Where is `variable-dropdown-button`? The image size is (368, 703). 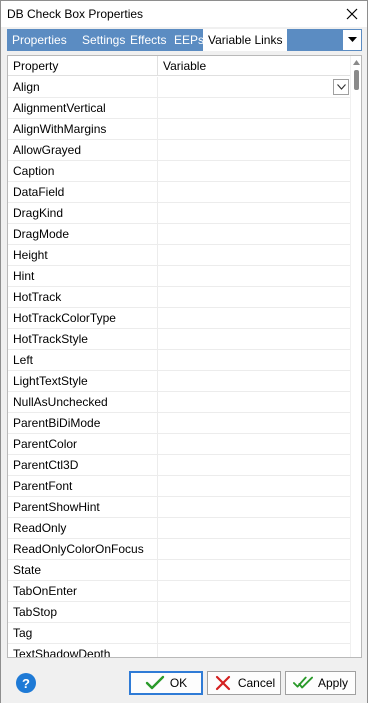
variable-dropdown-button is located at coordinates (341, 87).